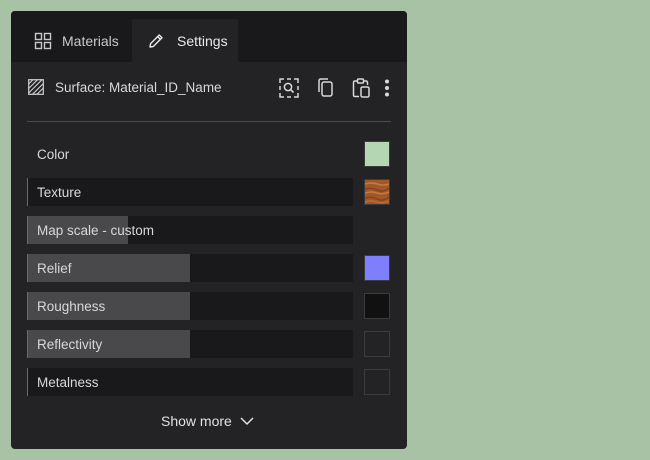 The image size is (650, 460). I want to click on roughness-swatch, so click(377, 306).